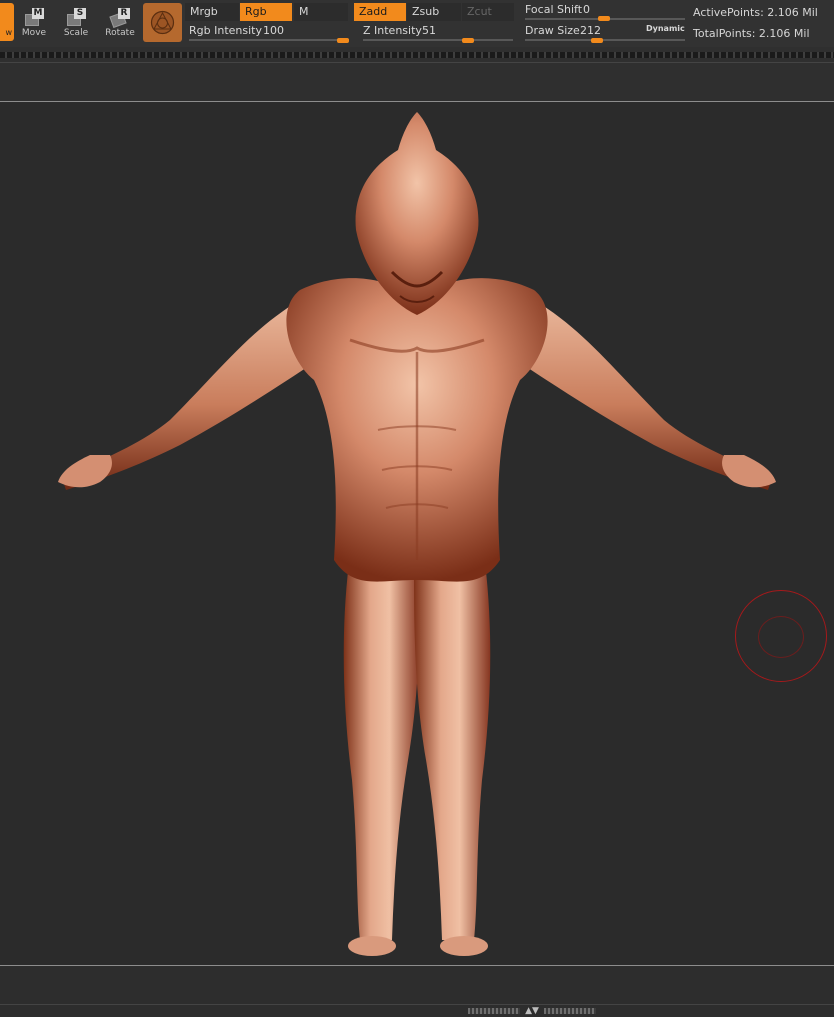  Describe the element at coordinates (80, 13) in the screenshot. I see `scale-key: S` at that location.